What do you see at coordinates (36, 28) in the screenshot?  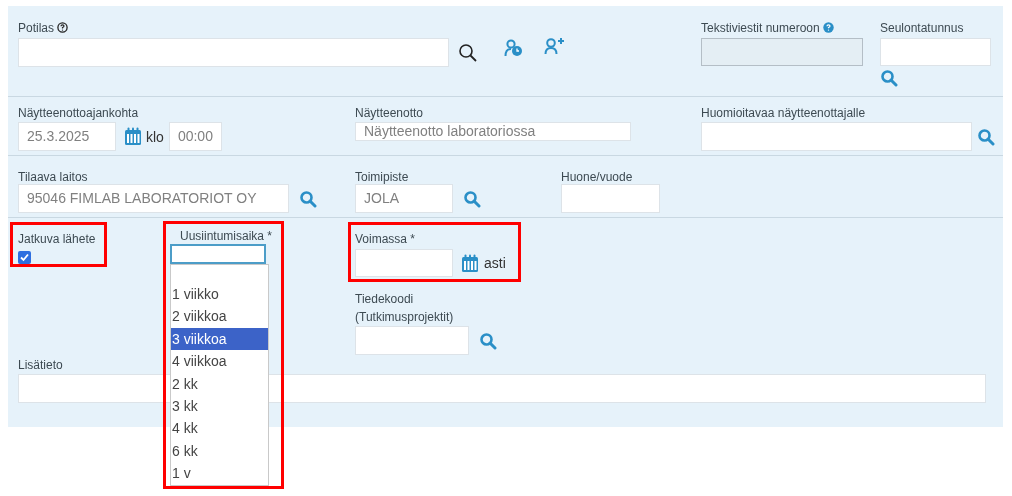 I see `field-label: Potilas` at bounding box center [36, 28].